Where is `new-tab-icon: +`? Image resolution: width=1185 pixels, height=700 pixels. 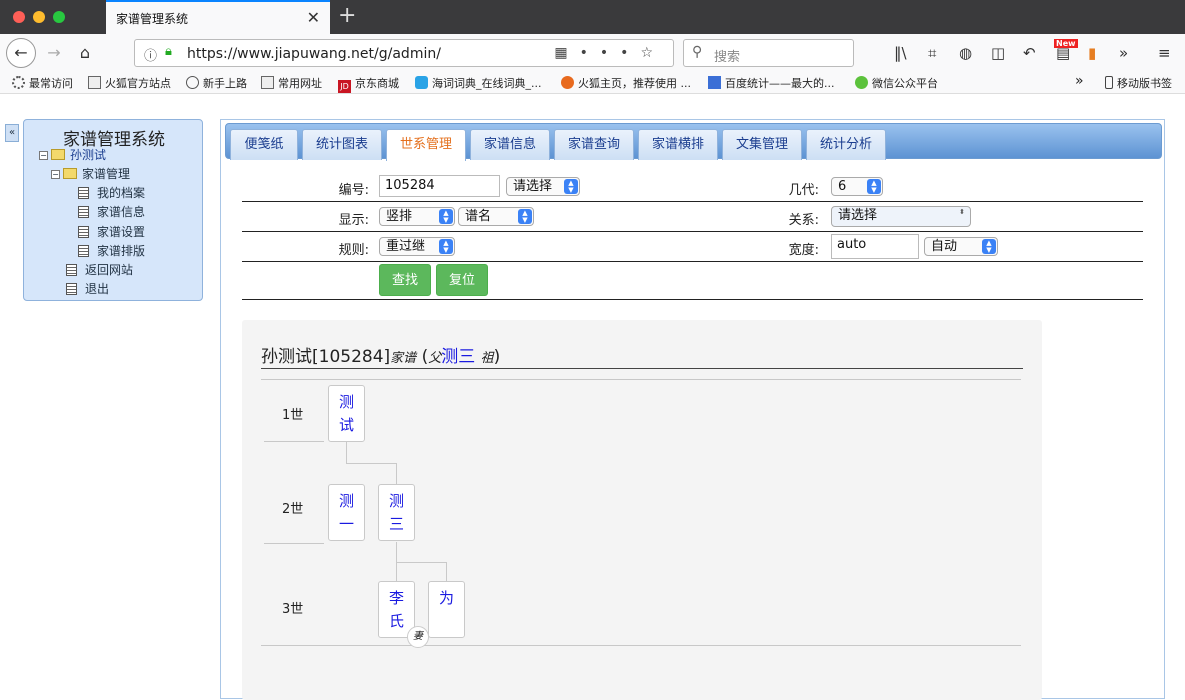 new-tab-icon: + is located at coordinates (347, 15).